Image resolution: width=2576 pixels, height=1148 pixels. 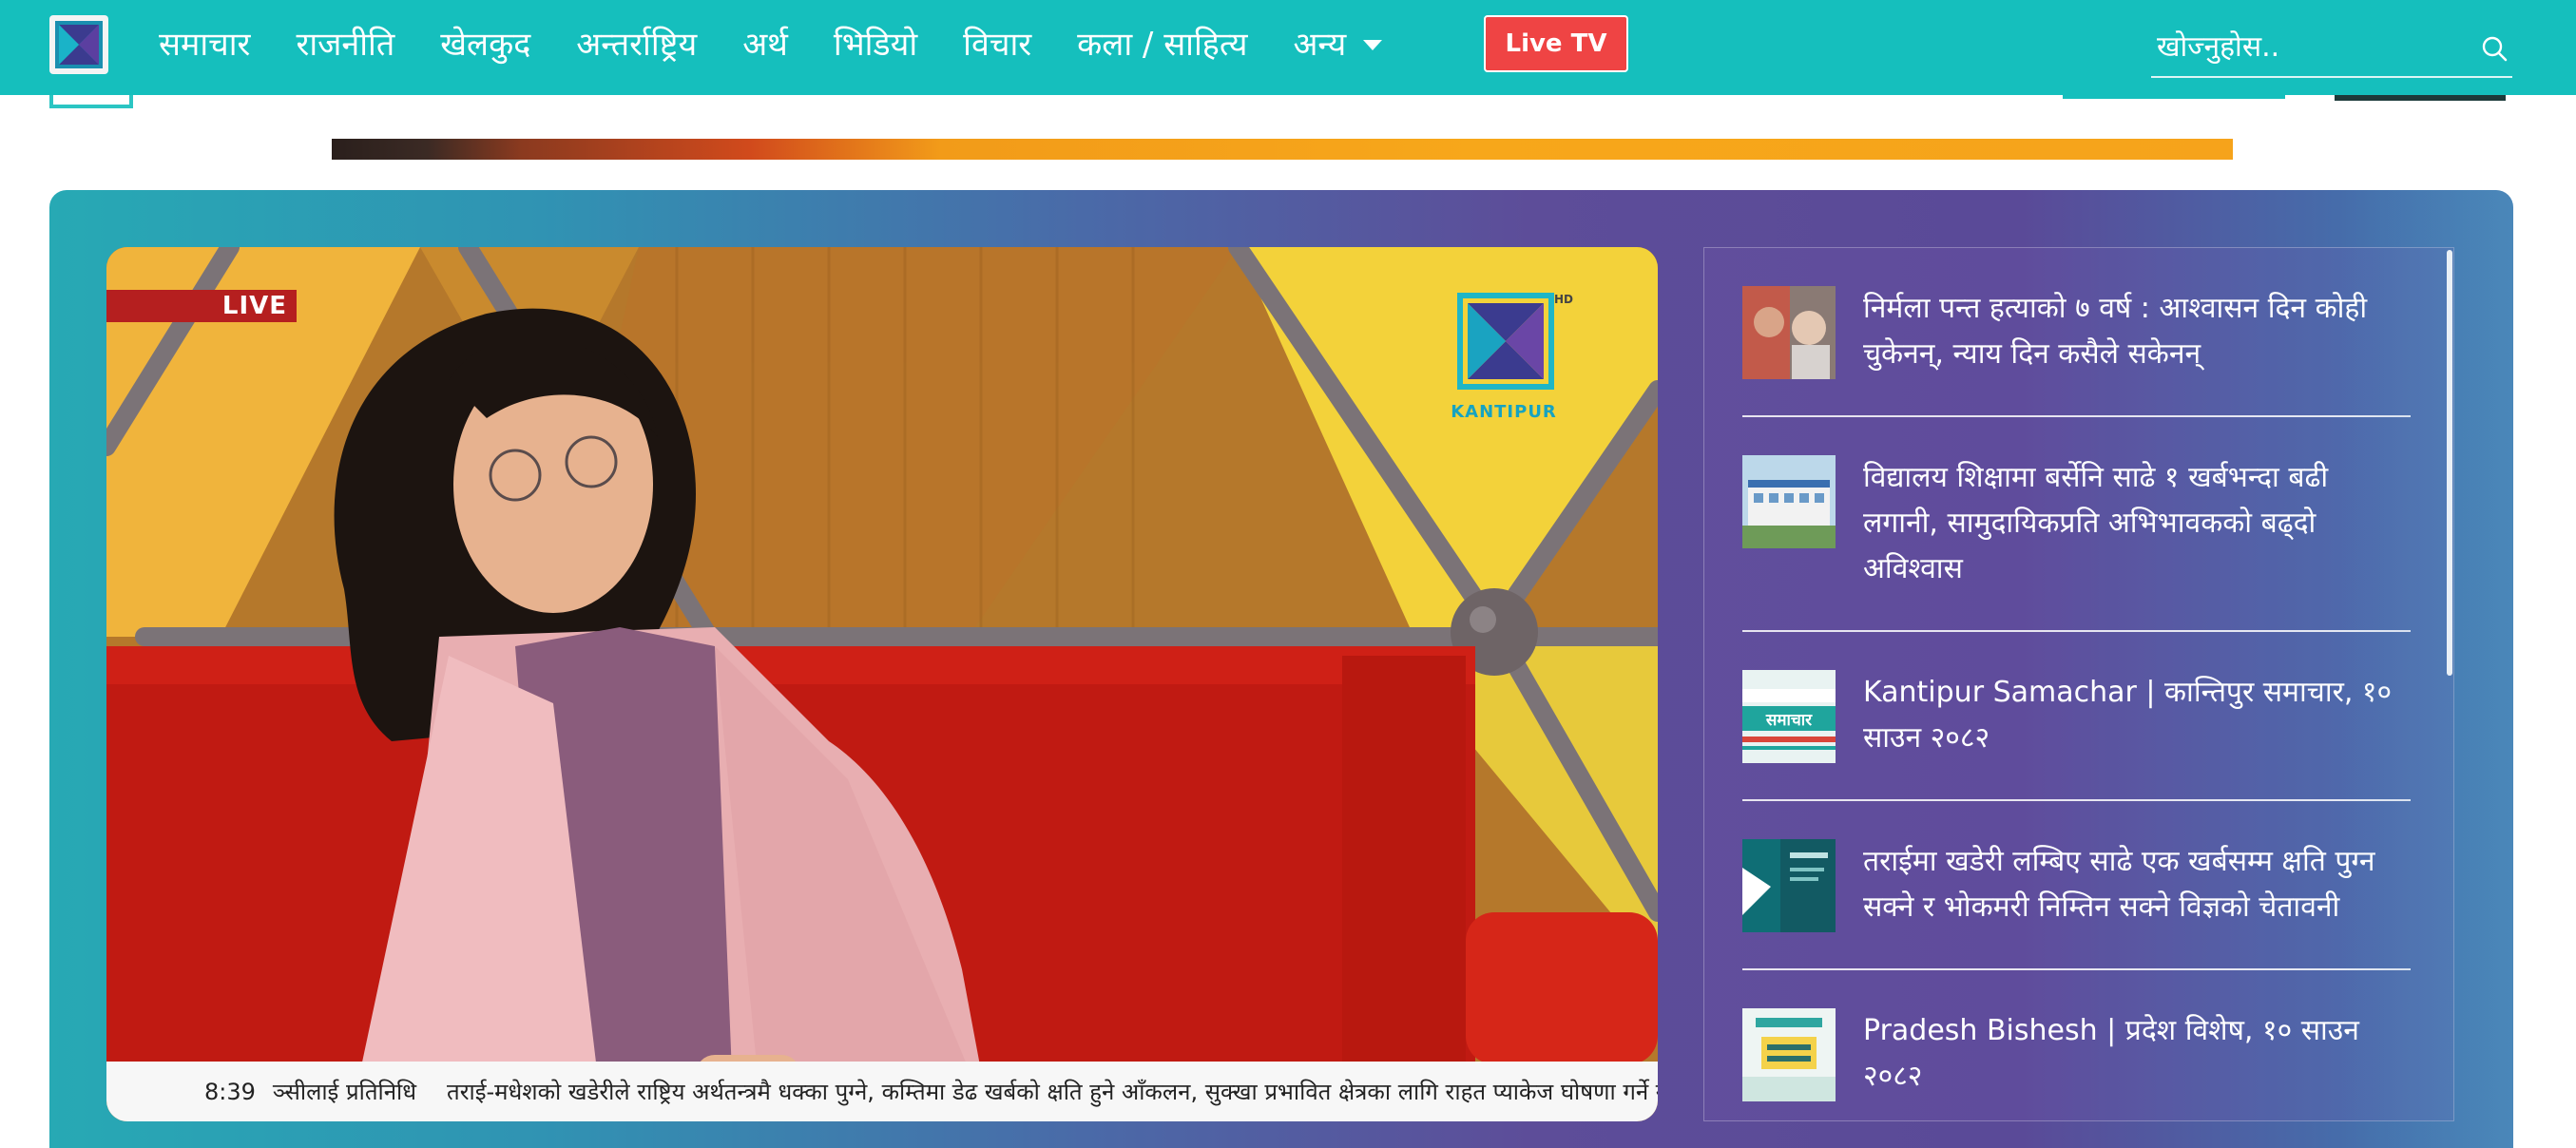 I want to click on site-logo, so click(x=78, y=44).